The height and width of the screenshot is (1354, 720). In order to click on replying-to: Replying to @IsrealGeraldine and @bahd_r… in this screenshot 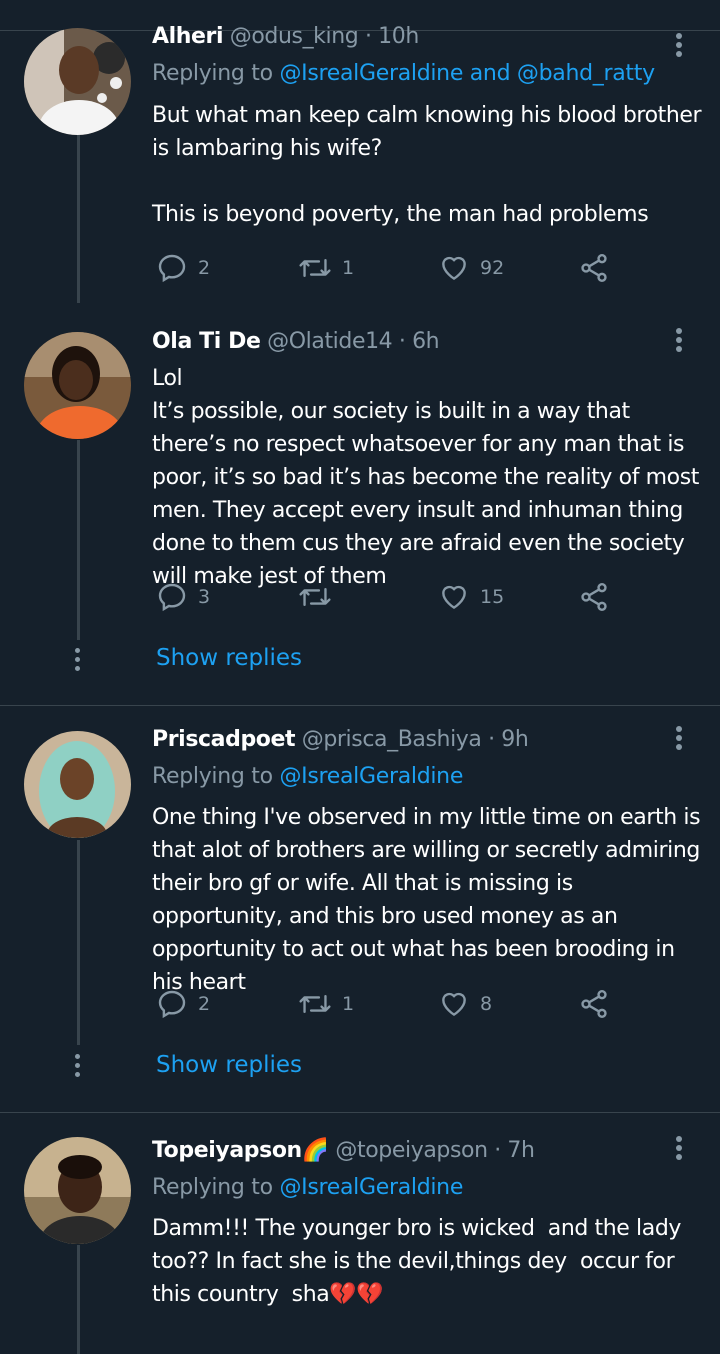, I will do `click(403, 73)`.